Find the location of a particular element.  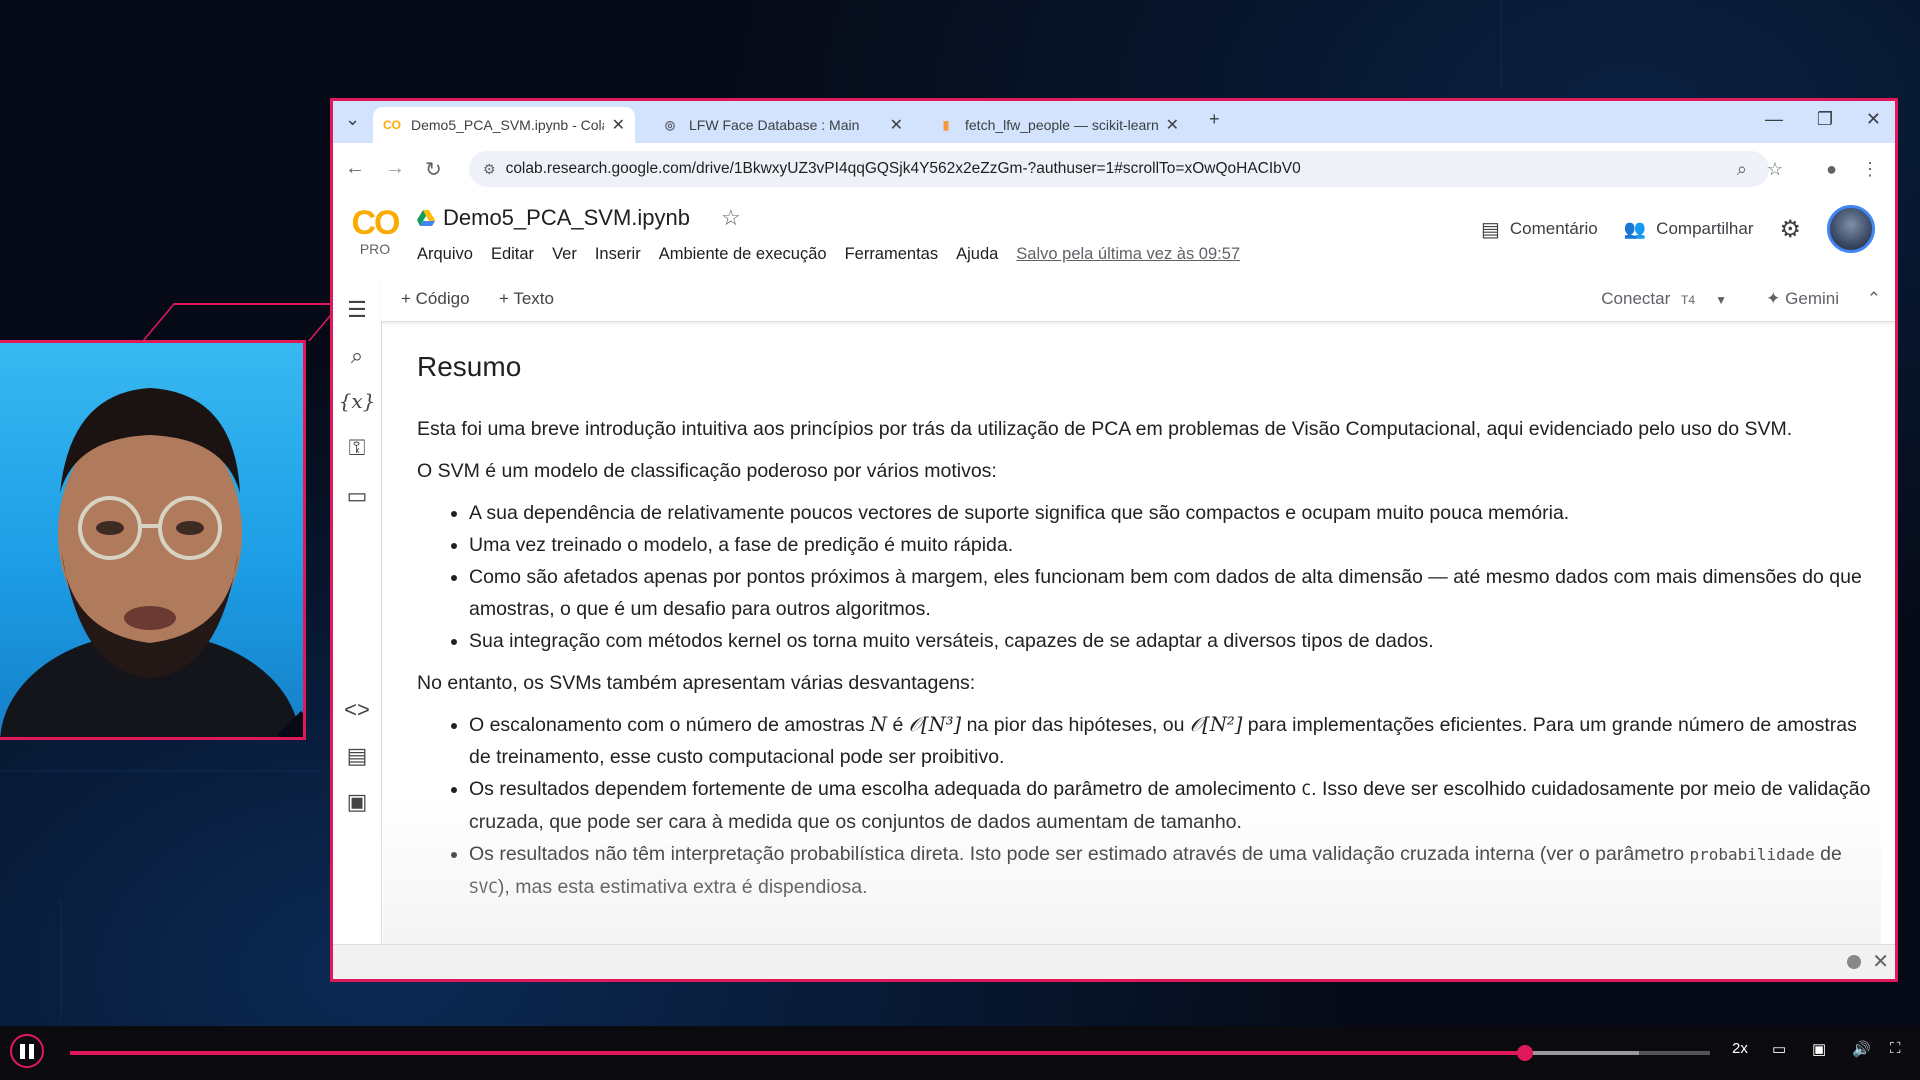

back-icon: ← is located at coordinates (355, 168).